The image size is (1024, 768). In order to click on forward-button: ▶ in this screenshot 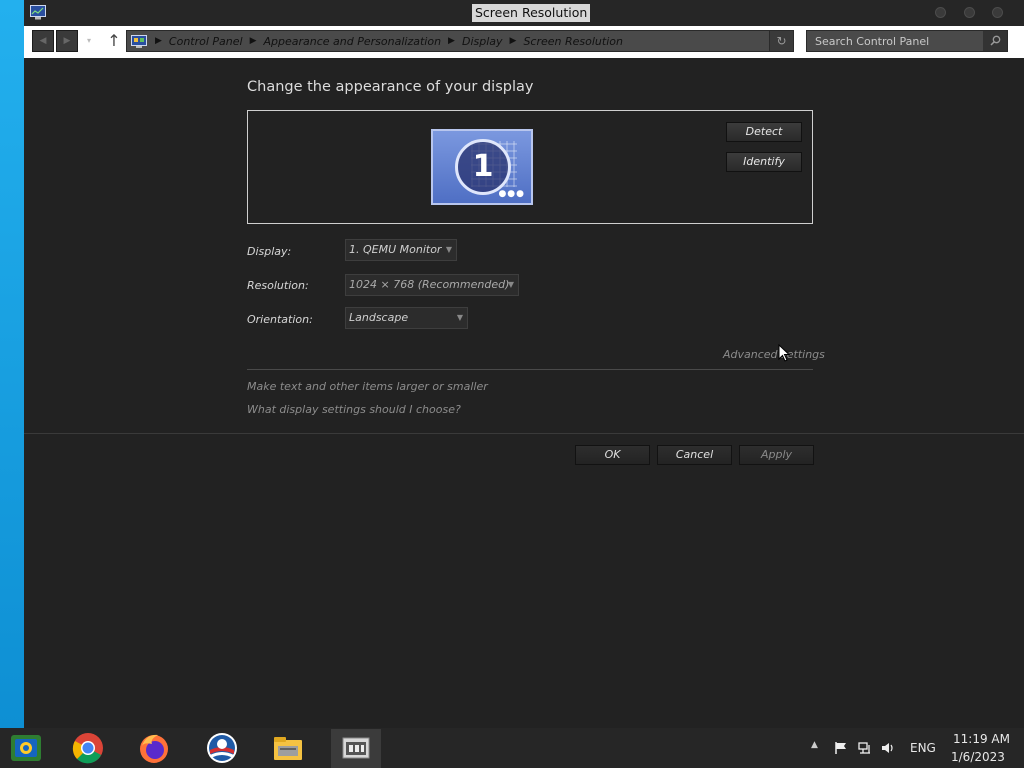, I will do `click(67, 41)`.